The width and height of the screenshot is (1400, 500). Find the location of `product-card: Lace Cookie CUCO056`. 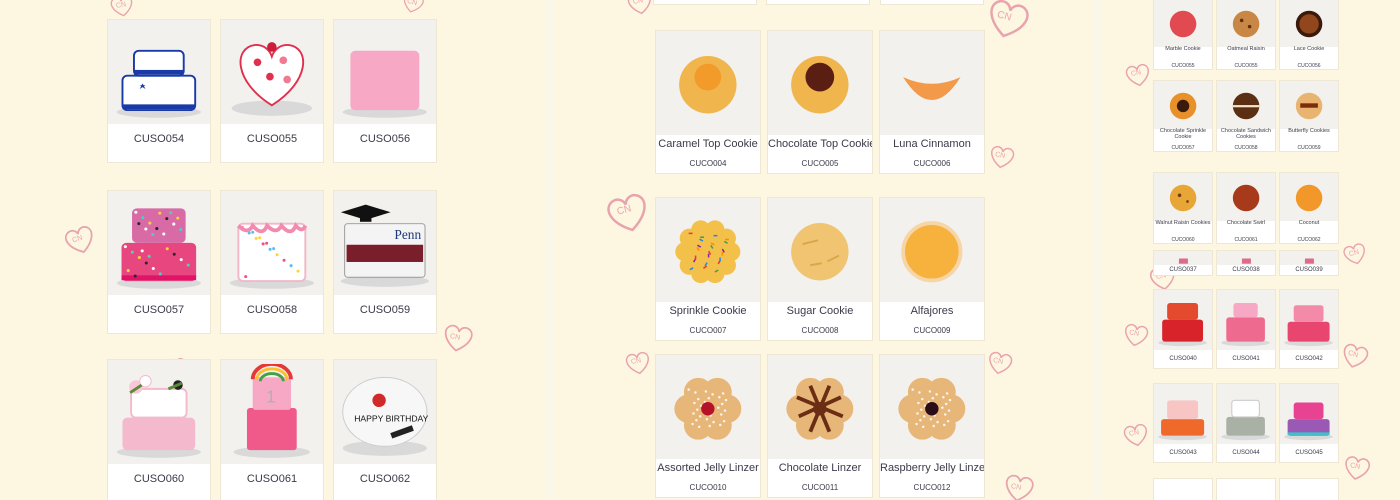

product-card: Lace Cookie CUCO056 is located at coordinates (1309, 35).